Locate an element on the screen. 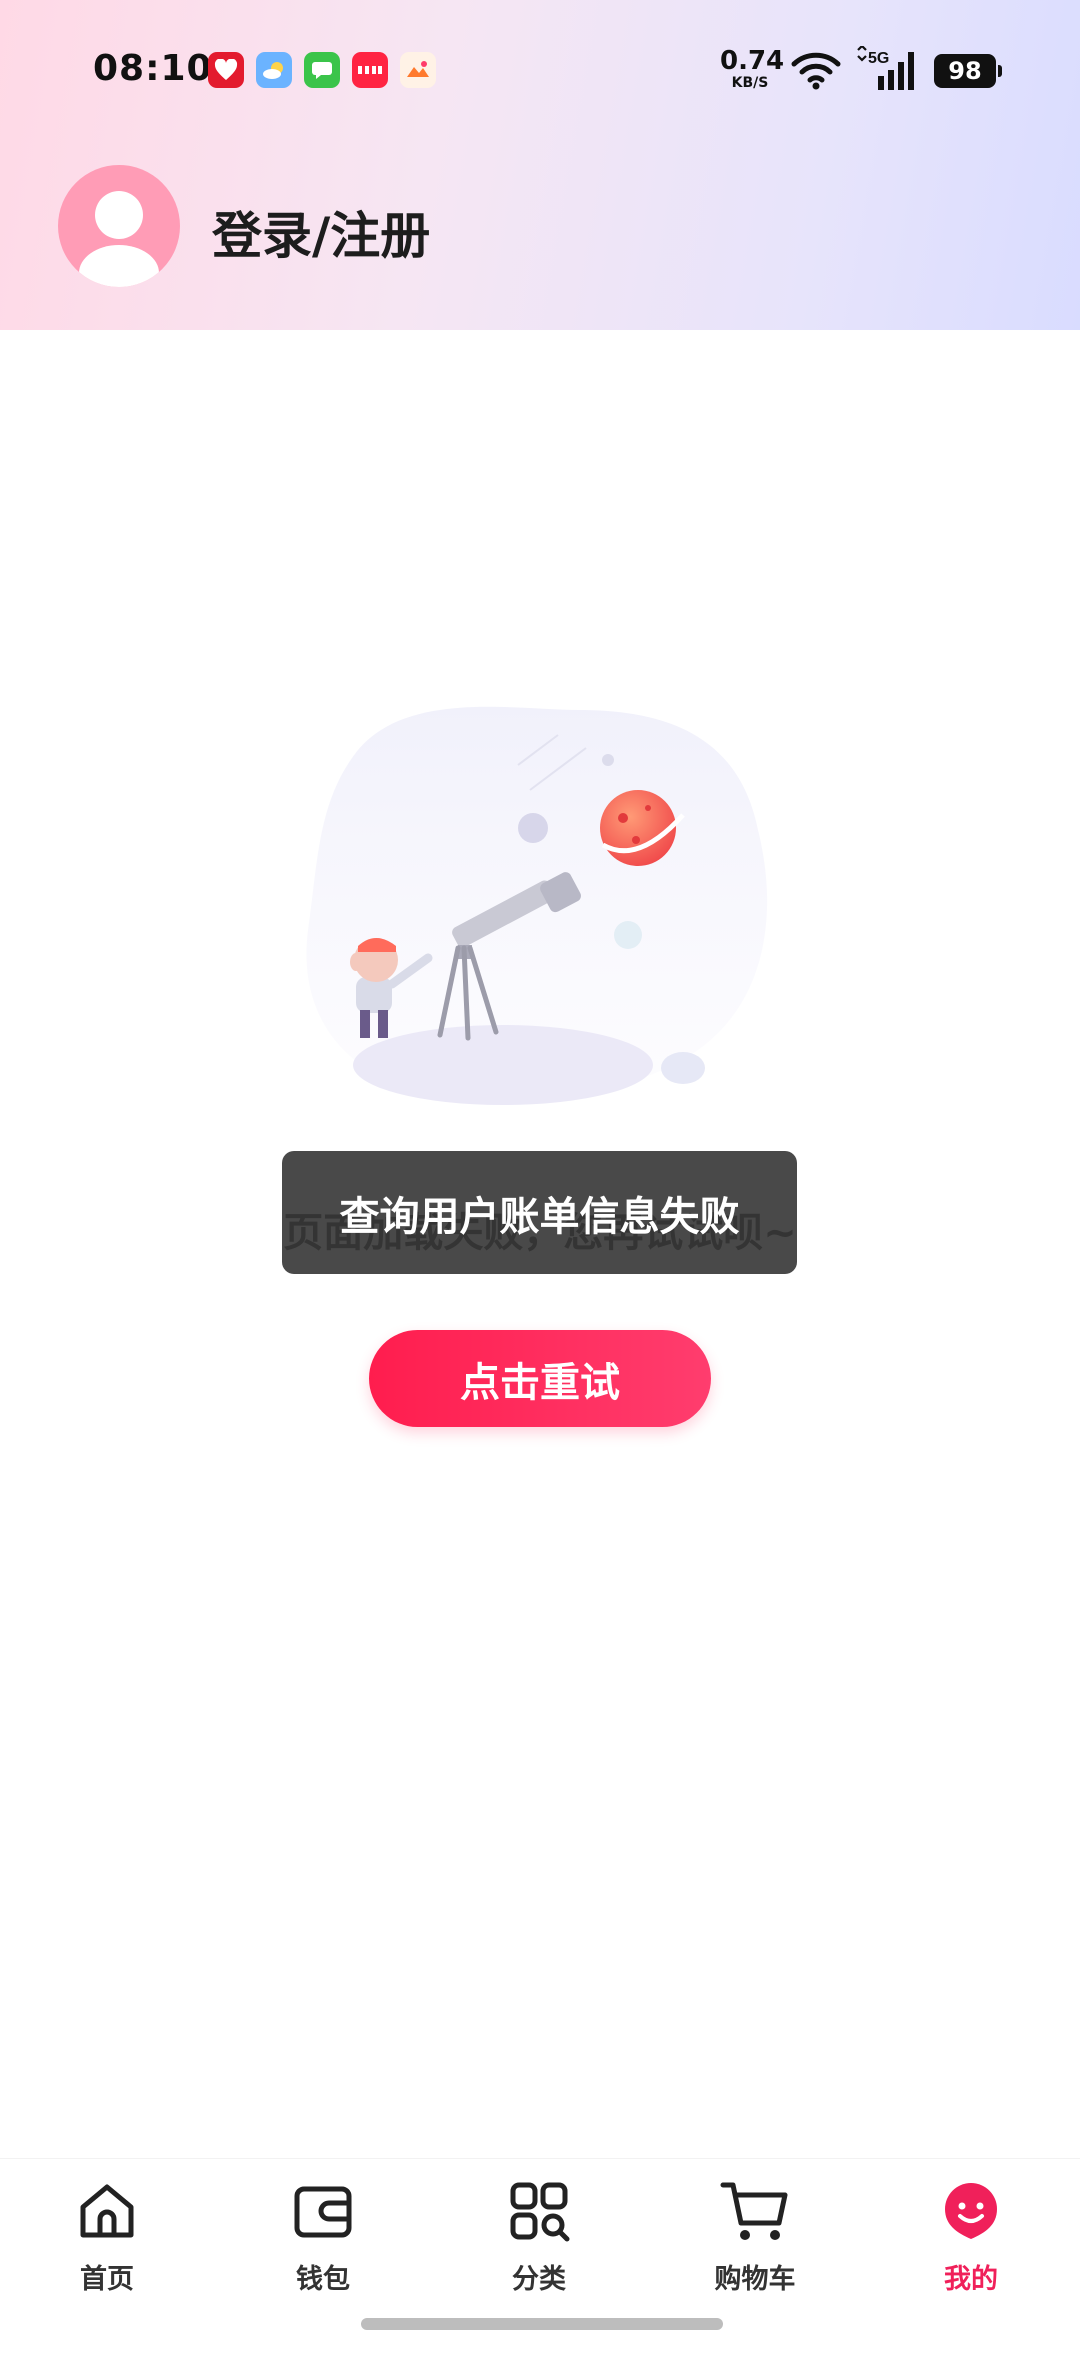  tab-cart: 购物车 is located at coordinates (755, 2244).